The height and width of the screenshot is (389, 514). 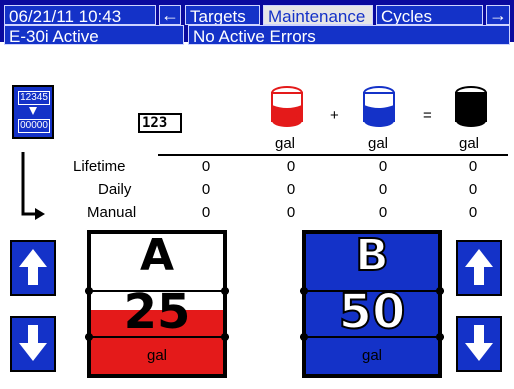 I want to click on reset-top-value: 12345, so click(x=34, y=98).